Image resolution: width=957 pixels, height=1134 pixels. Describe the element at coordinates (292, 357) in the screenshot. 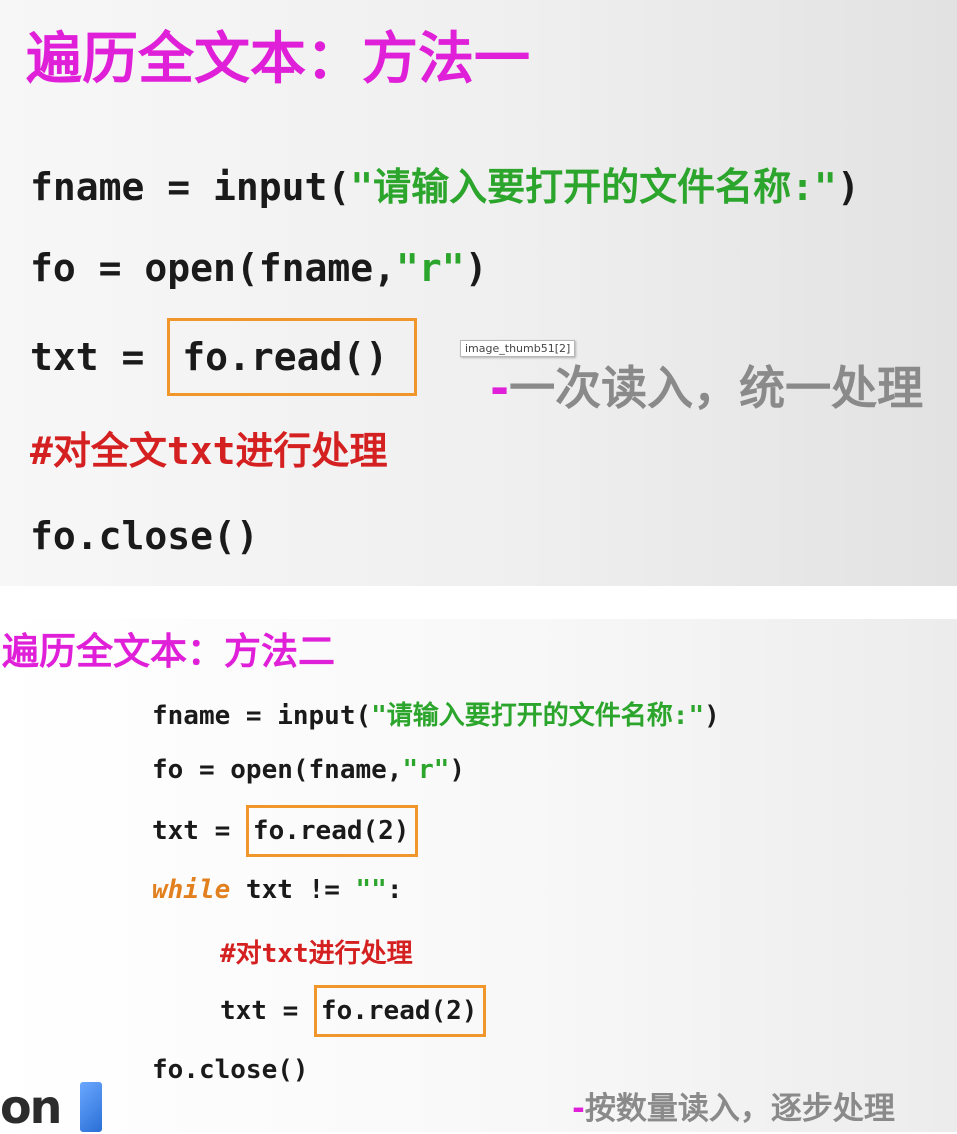

I see `highlight-box: fo.read()` at that location.